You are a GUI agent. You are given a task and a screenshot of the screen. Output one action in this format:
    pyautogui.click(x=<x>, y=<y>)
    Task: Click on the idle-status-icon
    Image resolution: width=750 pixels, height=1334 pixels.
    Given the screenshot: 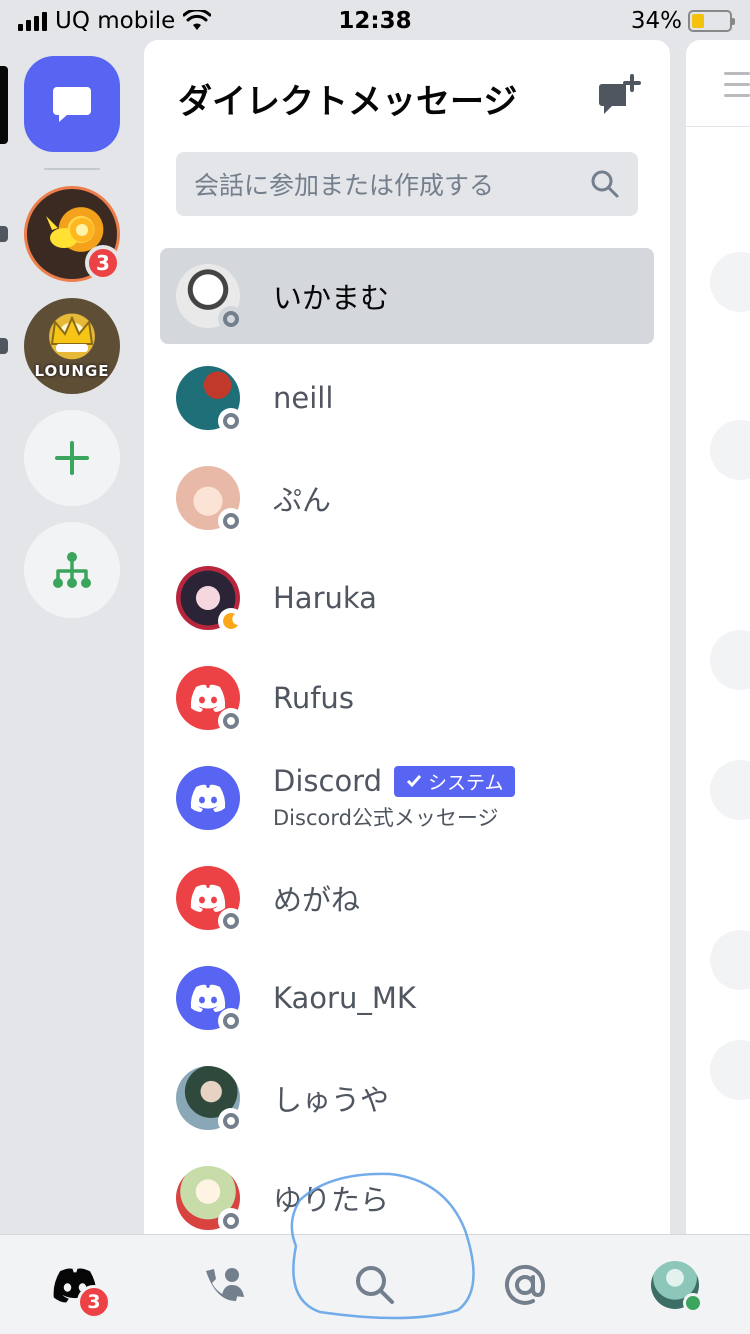 What is the action you would take?
    pyautogui.click(x=231, y=621)
    